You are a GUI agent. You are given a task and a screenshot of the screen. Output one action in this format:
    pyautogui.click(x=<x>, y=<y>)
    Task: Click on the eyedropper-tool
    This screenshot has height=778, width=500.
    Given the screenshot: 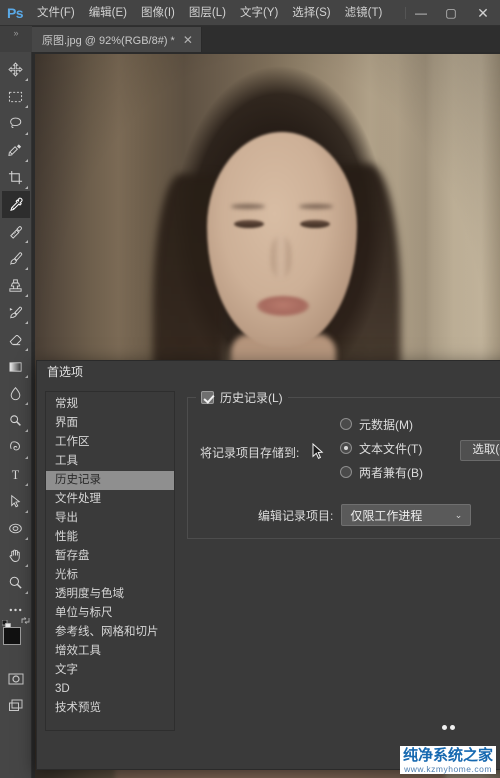 What is the action you would take?
    pyautogui.click(x=15, y=204)
    